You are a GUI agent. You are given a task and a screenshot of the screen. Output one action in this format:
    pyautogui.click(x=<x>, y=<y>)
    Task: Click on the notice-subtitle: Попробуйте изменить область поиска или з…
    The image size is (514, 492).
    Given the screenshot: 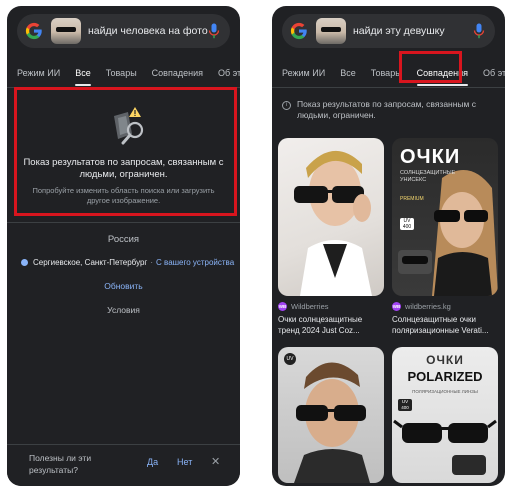 What is the action you would take?
    pyautogui.click(x=123, y=195)
    